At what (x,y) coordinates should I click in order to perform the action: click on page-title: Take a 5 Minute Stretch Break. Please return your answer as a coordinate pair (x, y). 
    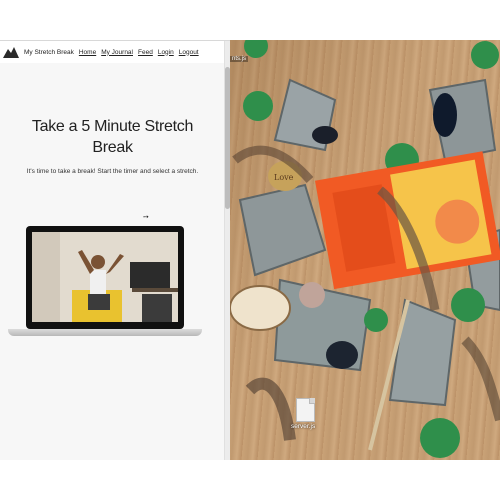
    Looking at the image, I should click on (112, 137).